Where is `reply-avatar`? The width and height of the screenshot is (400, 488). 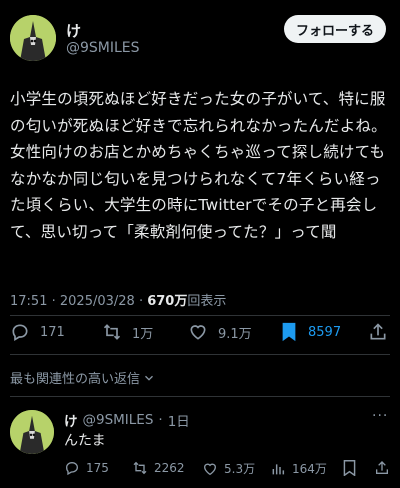 reply-avatar is located at coordinates (32, 432).